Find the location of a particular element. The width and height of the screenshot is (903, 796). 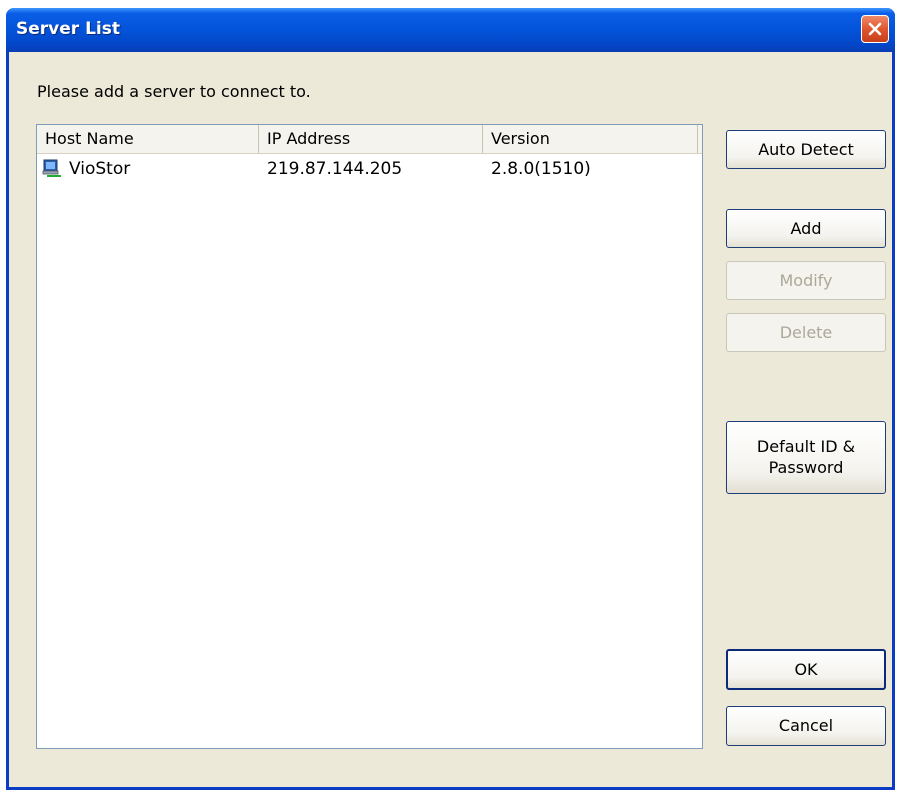

ip-address-cell: 219.87.144.205 is located at coordinates (335, 169).